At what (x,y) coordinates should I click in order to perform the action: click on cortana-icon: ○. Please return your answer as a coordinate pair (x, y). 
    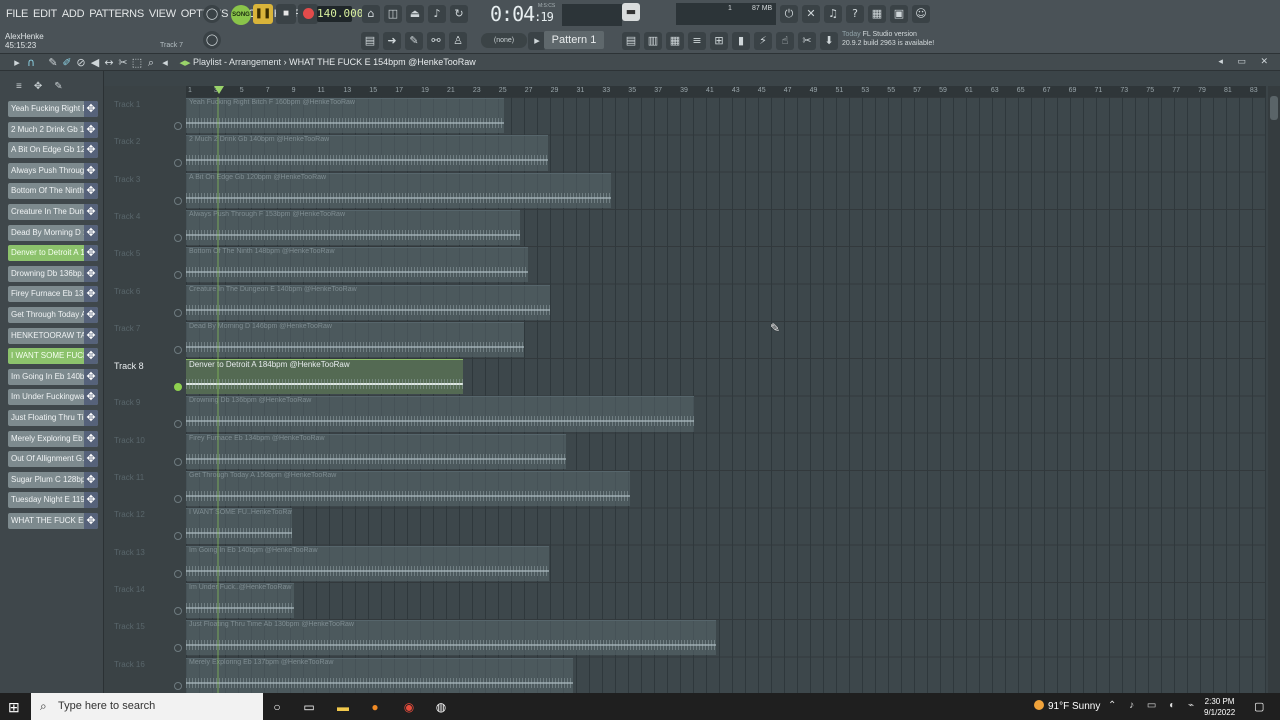
    Looking at the image, I should click on (277, 707).